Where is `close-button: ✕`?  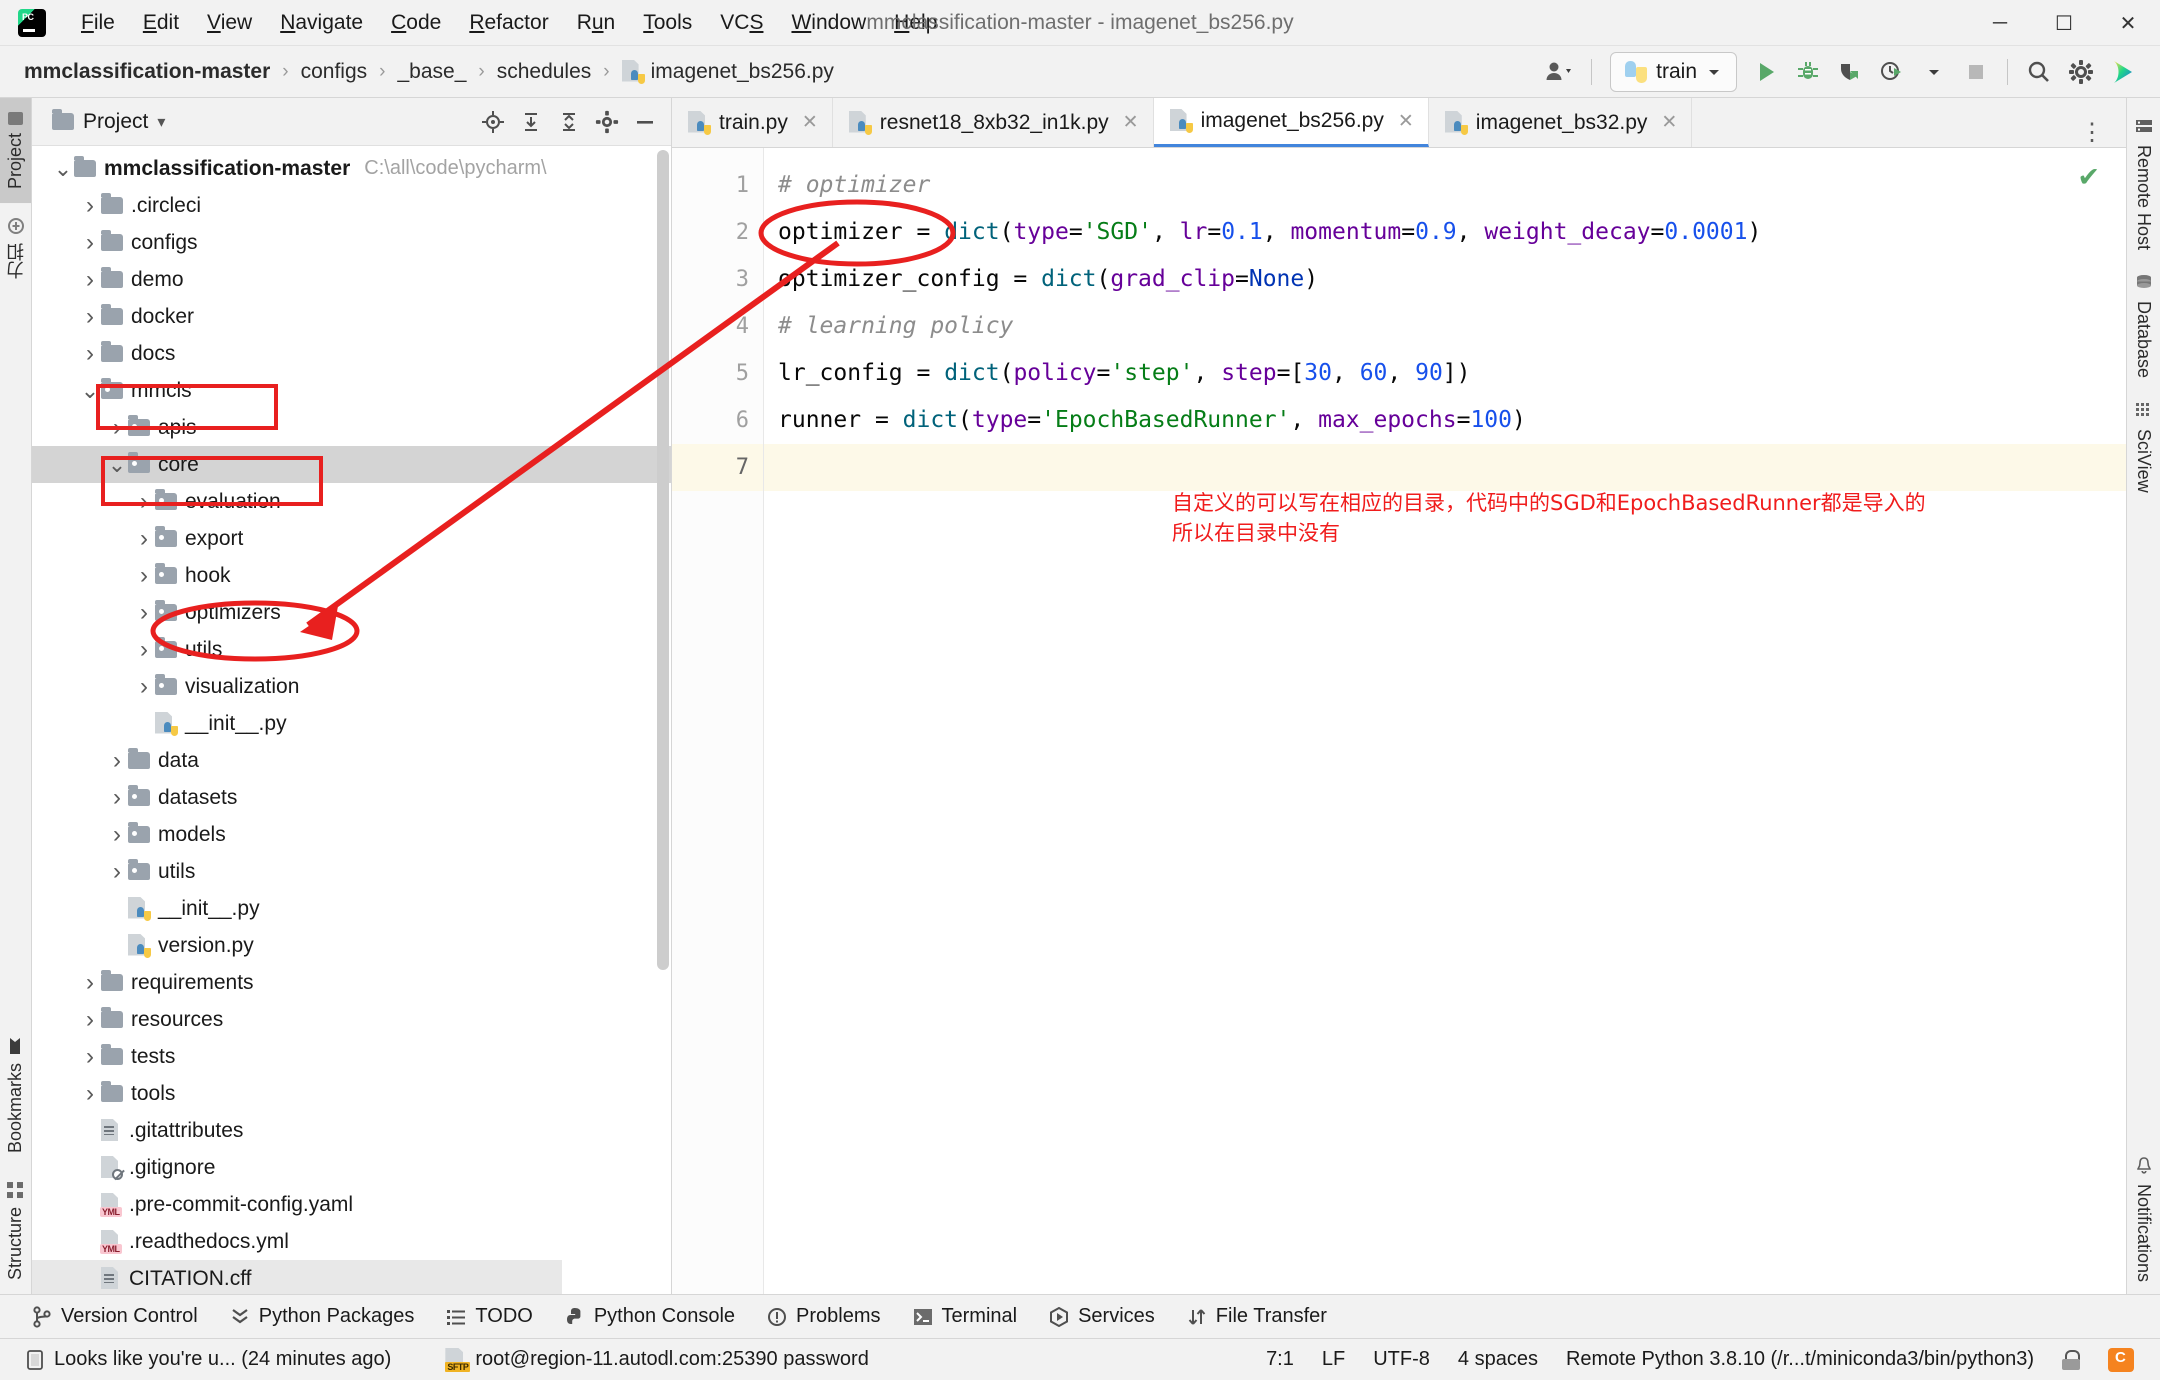
close-button: ✕ is located at coordinates (2128, 23).